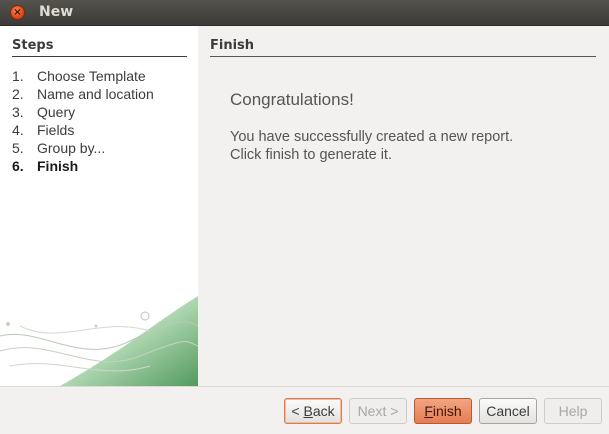 The image size is (609, 434). Describe the element at coordinates (18, 166) in the screenshot. I see `step-number: 6.` at that location.